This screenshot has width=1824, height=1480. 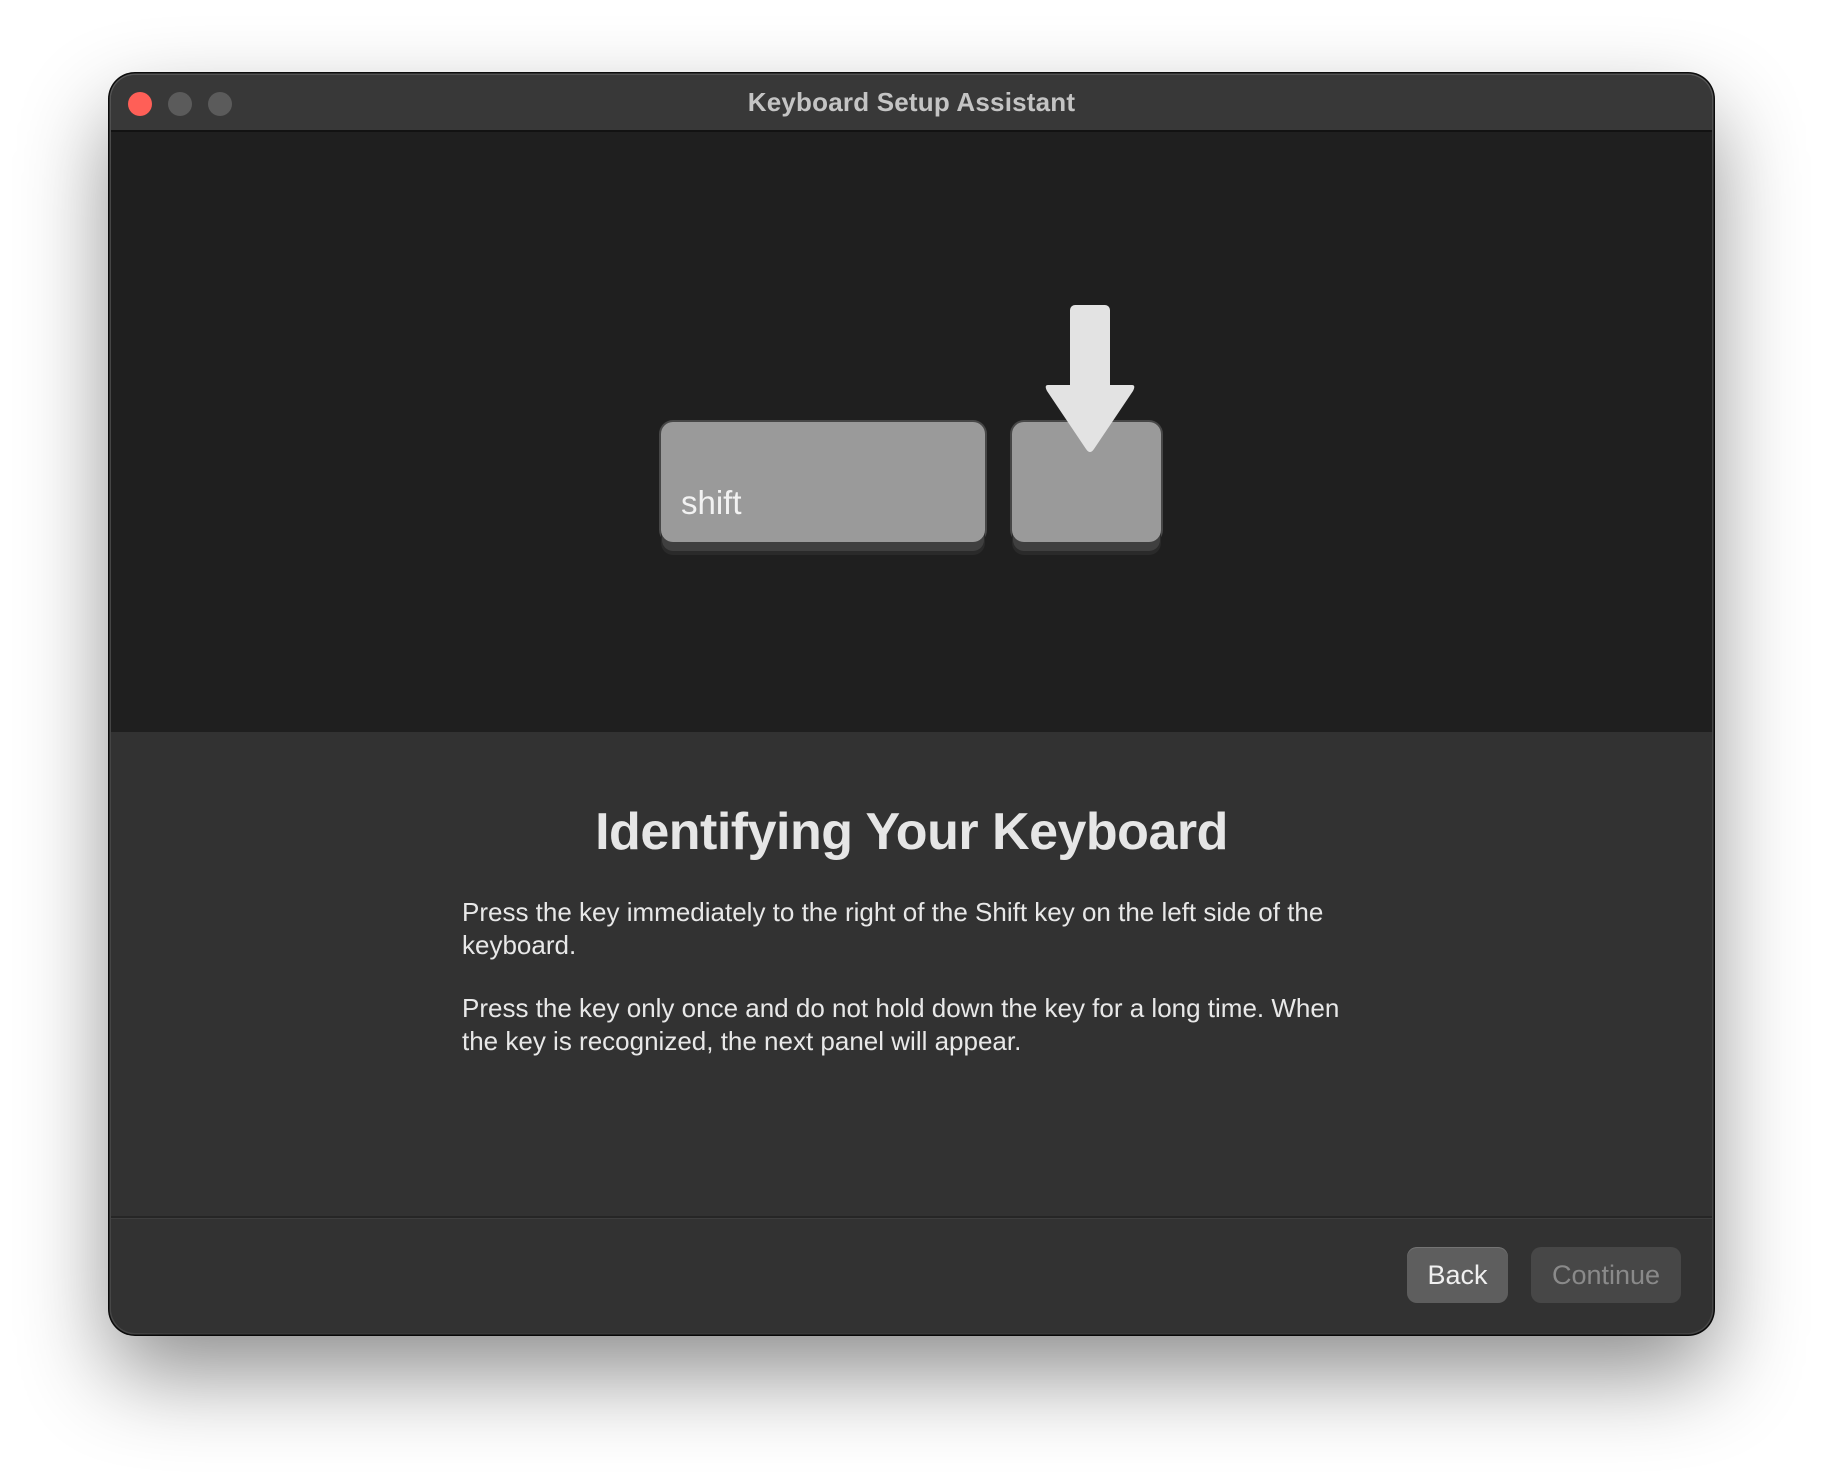 I want to click on page-title: Identifying Your Keyboard, so click(x=911, y=832).